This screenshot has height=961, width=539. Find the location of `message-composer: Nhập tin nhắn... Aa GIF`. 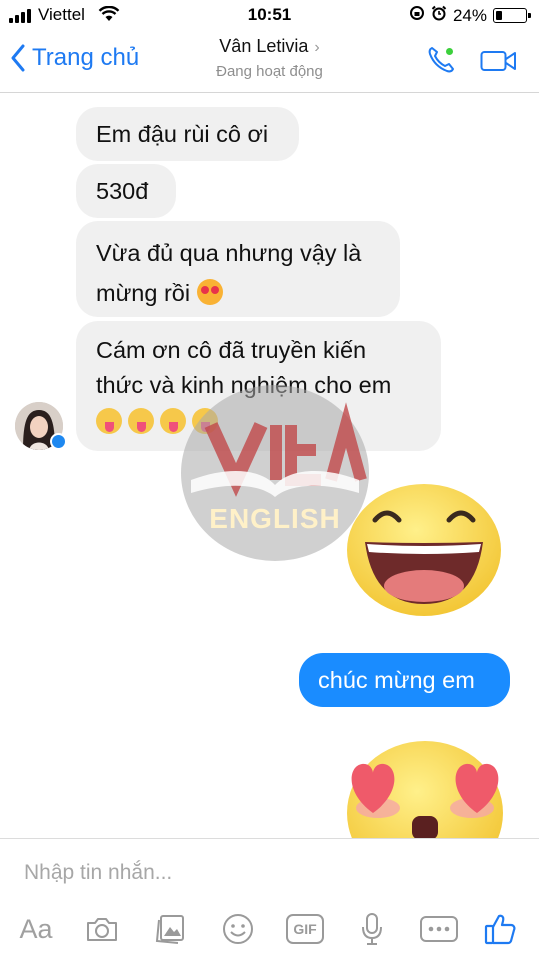

message-composer: Nhập tin nhắn... Aa GIF is located at coordinates (269, 899).